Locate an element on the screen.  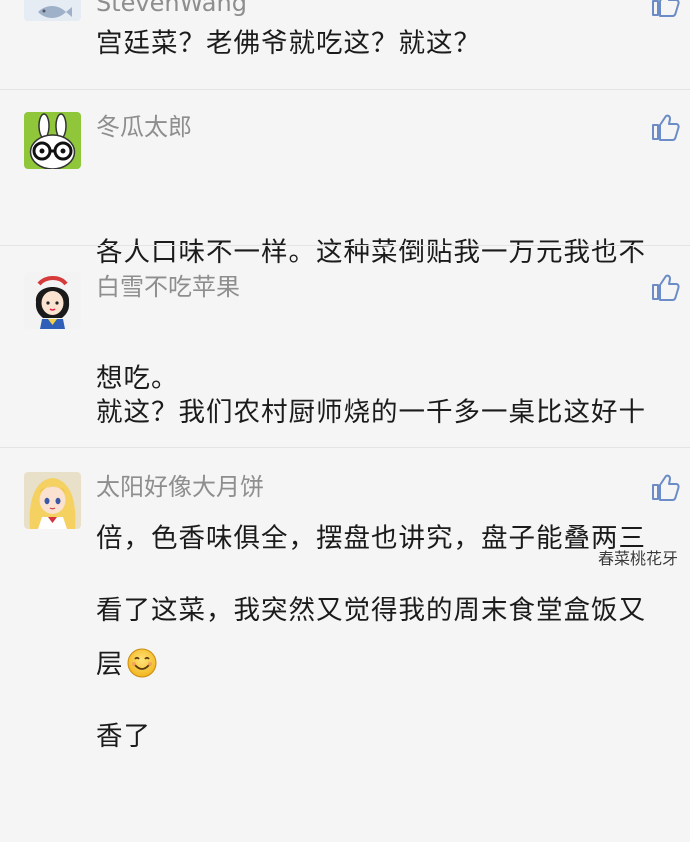
comment-text-line: 看了这菜，我突然又觉得我的周末食堂盒饭又 is located at coordinates (371, 610).